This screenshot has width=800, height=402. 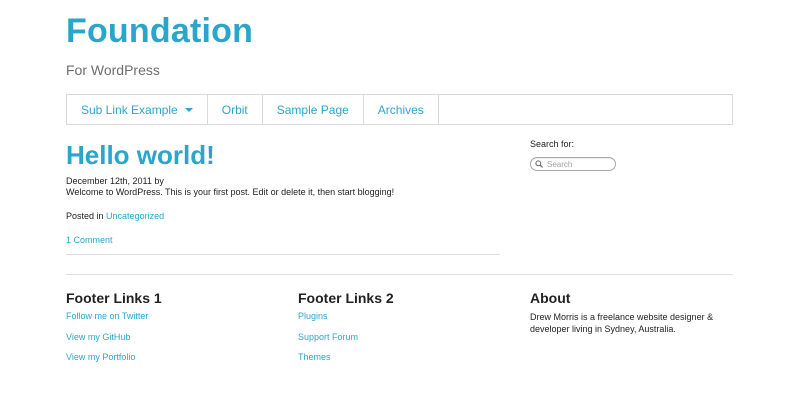 What do you see at coordinates (113, 70) in the screenshot?
I see `site-tagline: For WordPress` at bounding box center [113, 70].